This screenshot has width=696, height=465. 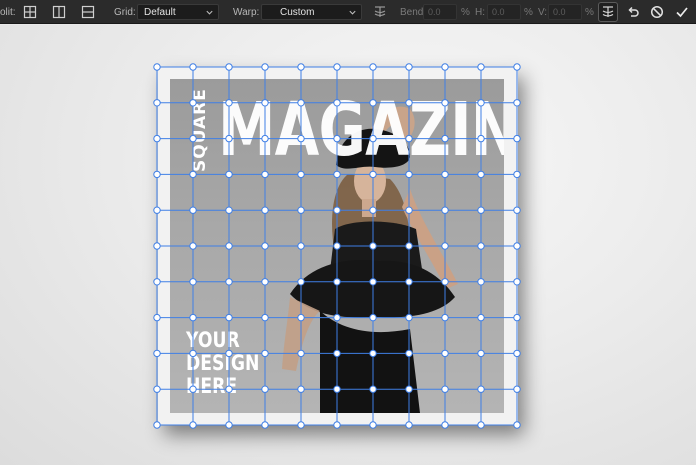 I want to click on warp-selection-icon, so click(x=608, y=12).